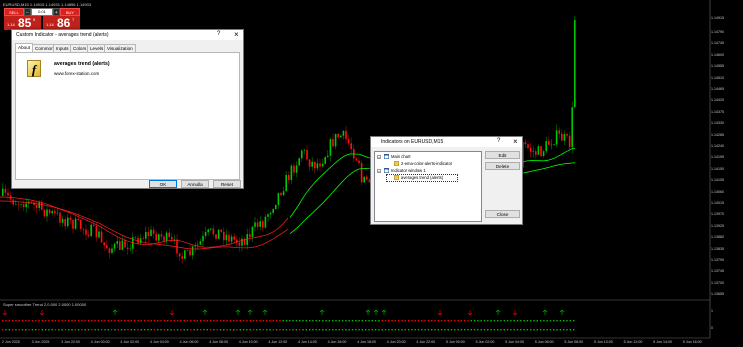 The height and width of the screenshot is (347, 743). I want to click on buy-button: BUY, so click(70, 12).